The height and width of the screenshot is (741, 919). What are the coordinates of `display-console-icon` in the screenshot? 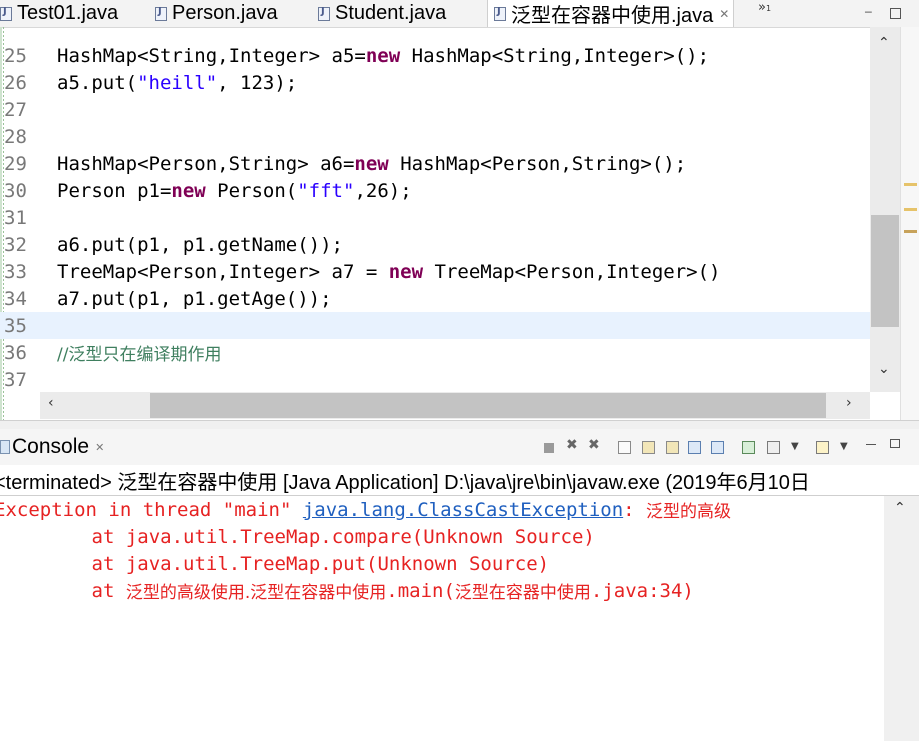 It's located at (773, 447).